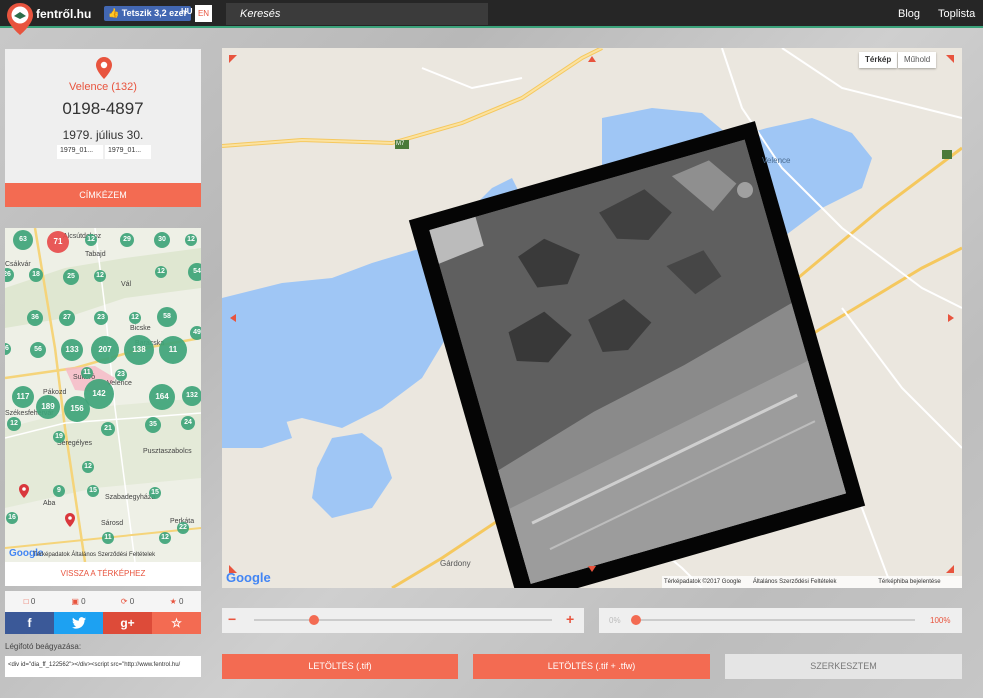  Describe the element at coordinates (956, 14) in the screenshot. I see `nav-toplista: Toplista` at that location.